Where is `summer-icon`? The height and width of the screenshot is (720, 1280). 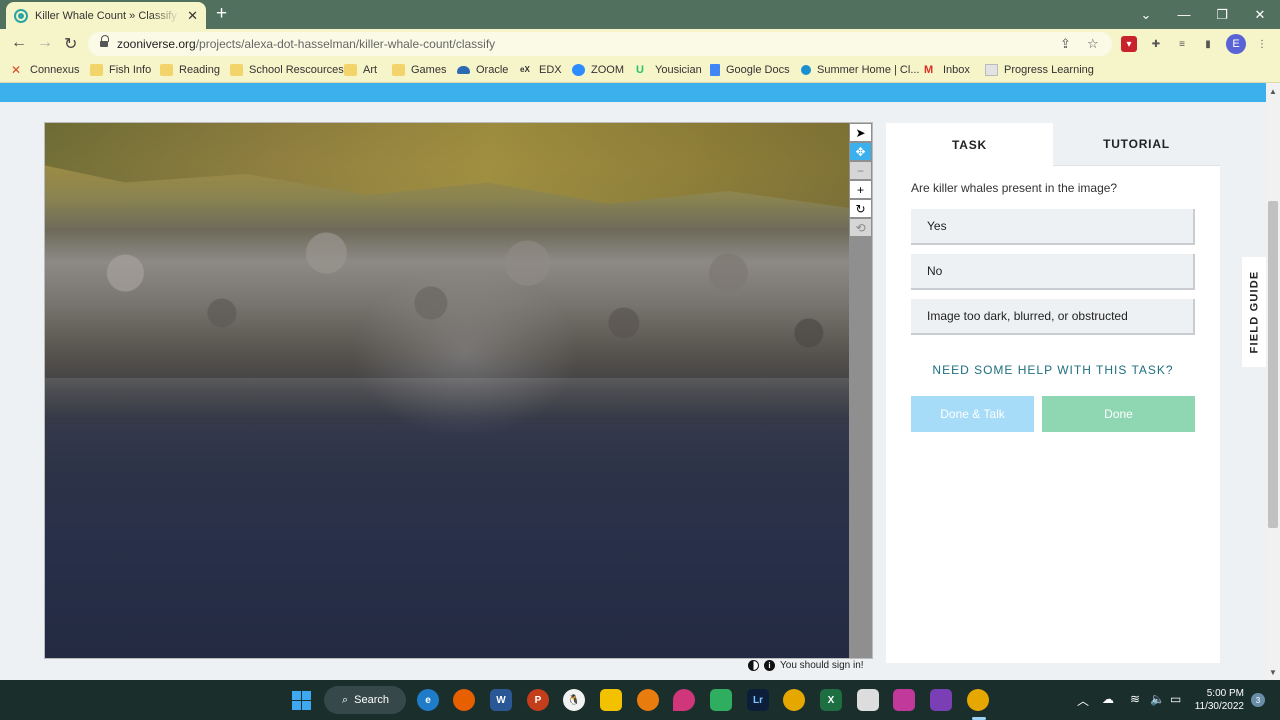
summer-icon is located at coordinates (806, 70).